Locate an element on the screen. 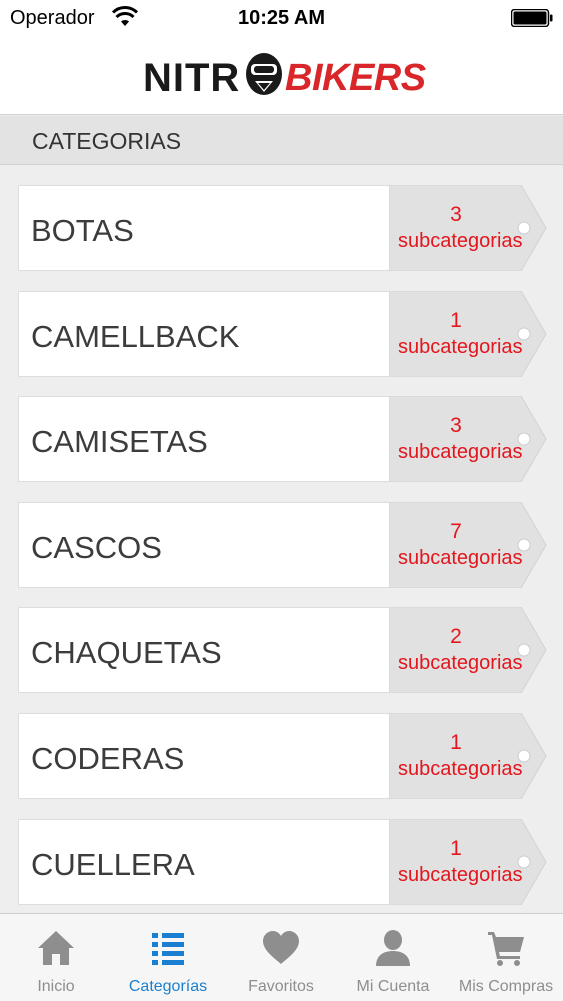  category-name-box: CODERAS is located at coordinates (204, 756).